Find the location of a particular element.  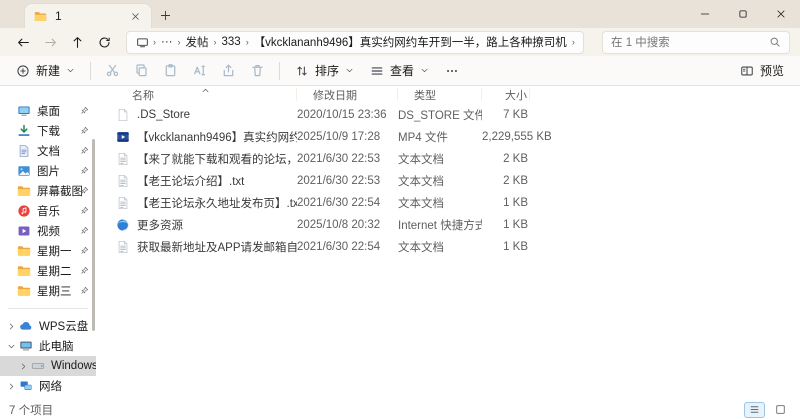

file-name: .DS_Store is located at coordinates (164, 115).